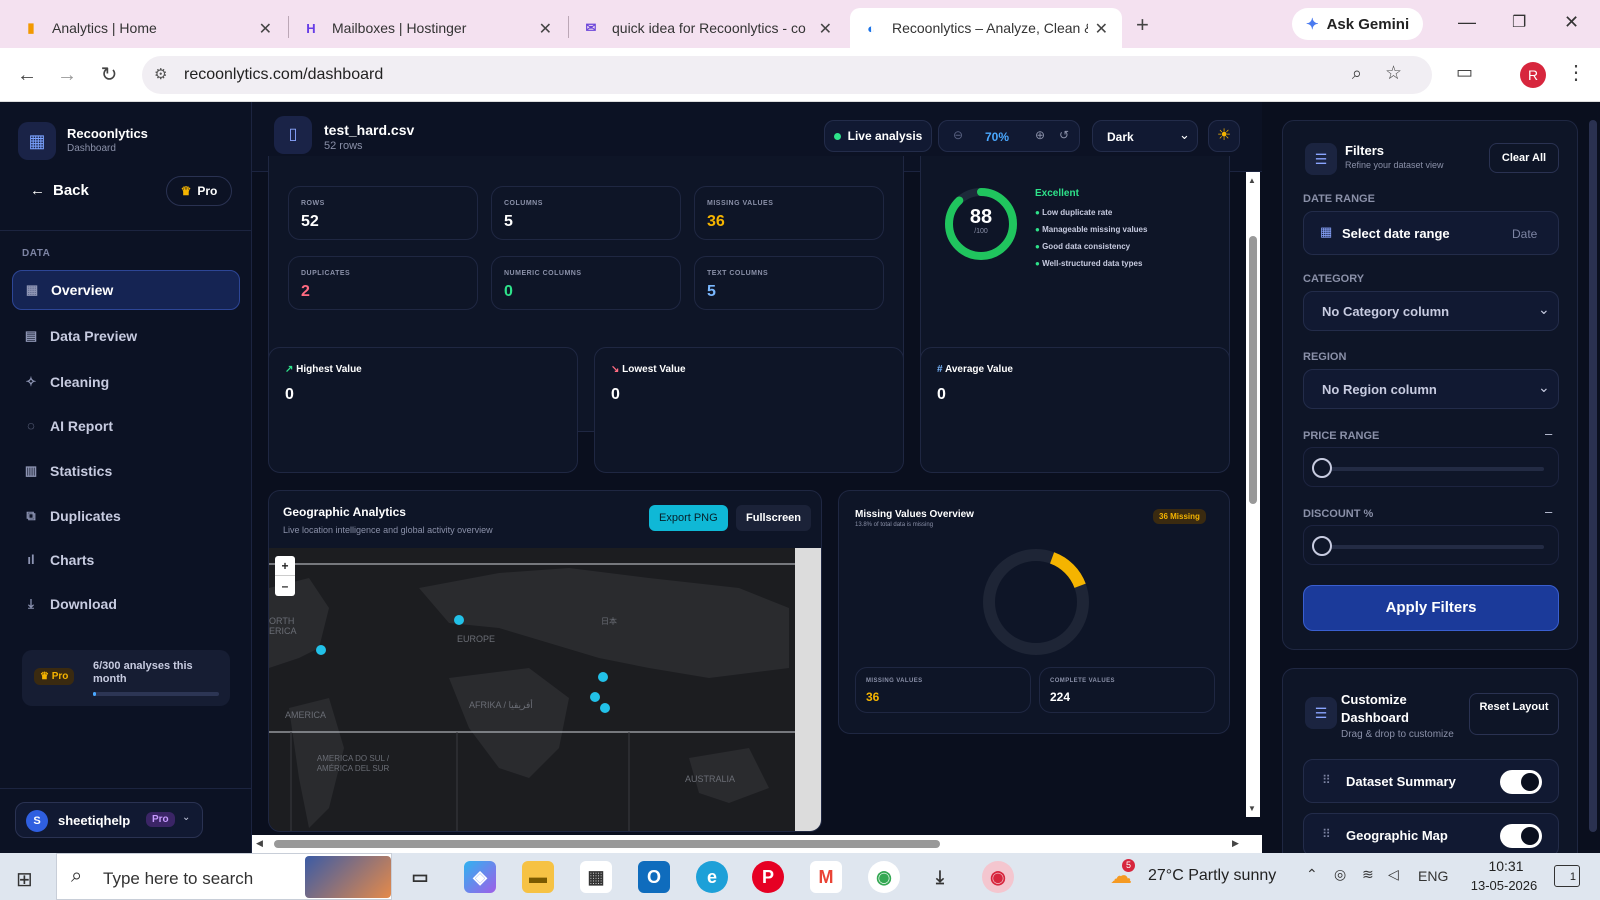  What do you see at coordinates (1431, 233) in the screenshot?
I see `date-range-picker: ▦ Select date range Date` at bounding box center [1431, 233].